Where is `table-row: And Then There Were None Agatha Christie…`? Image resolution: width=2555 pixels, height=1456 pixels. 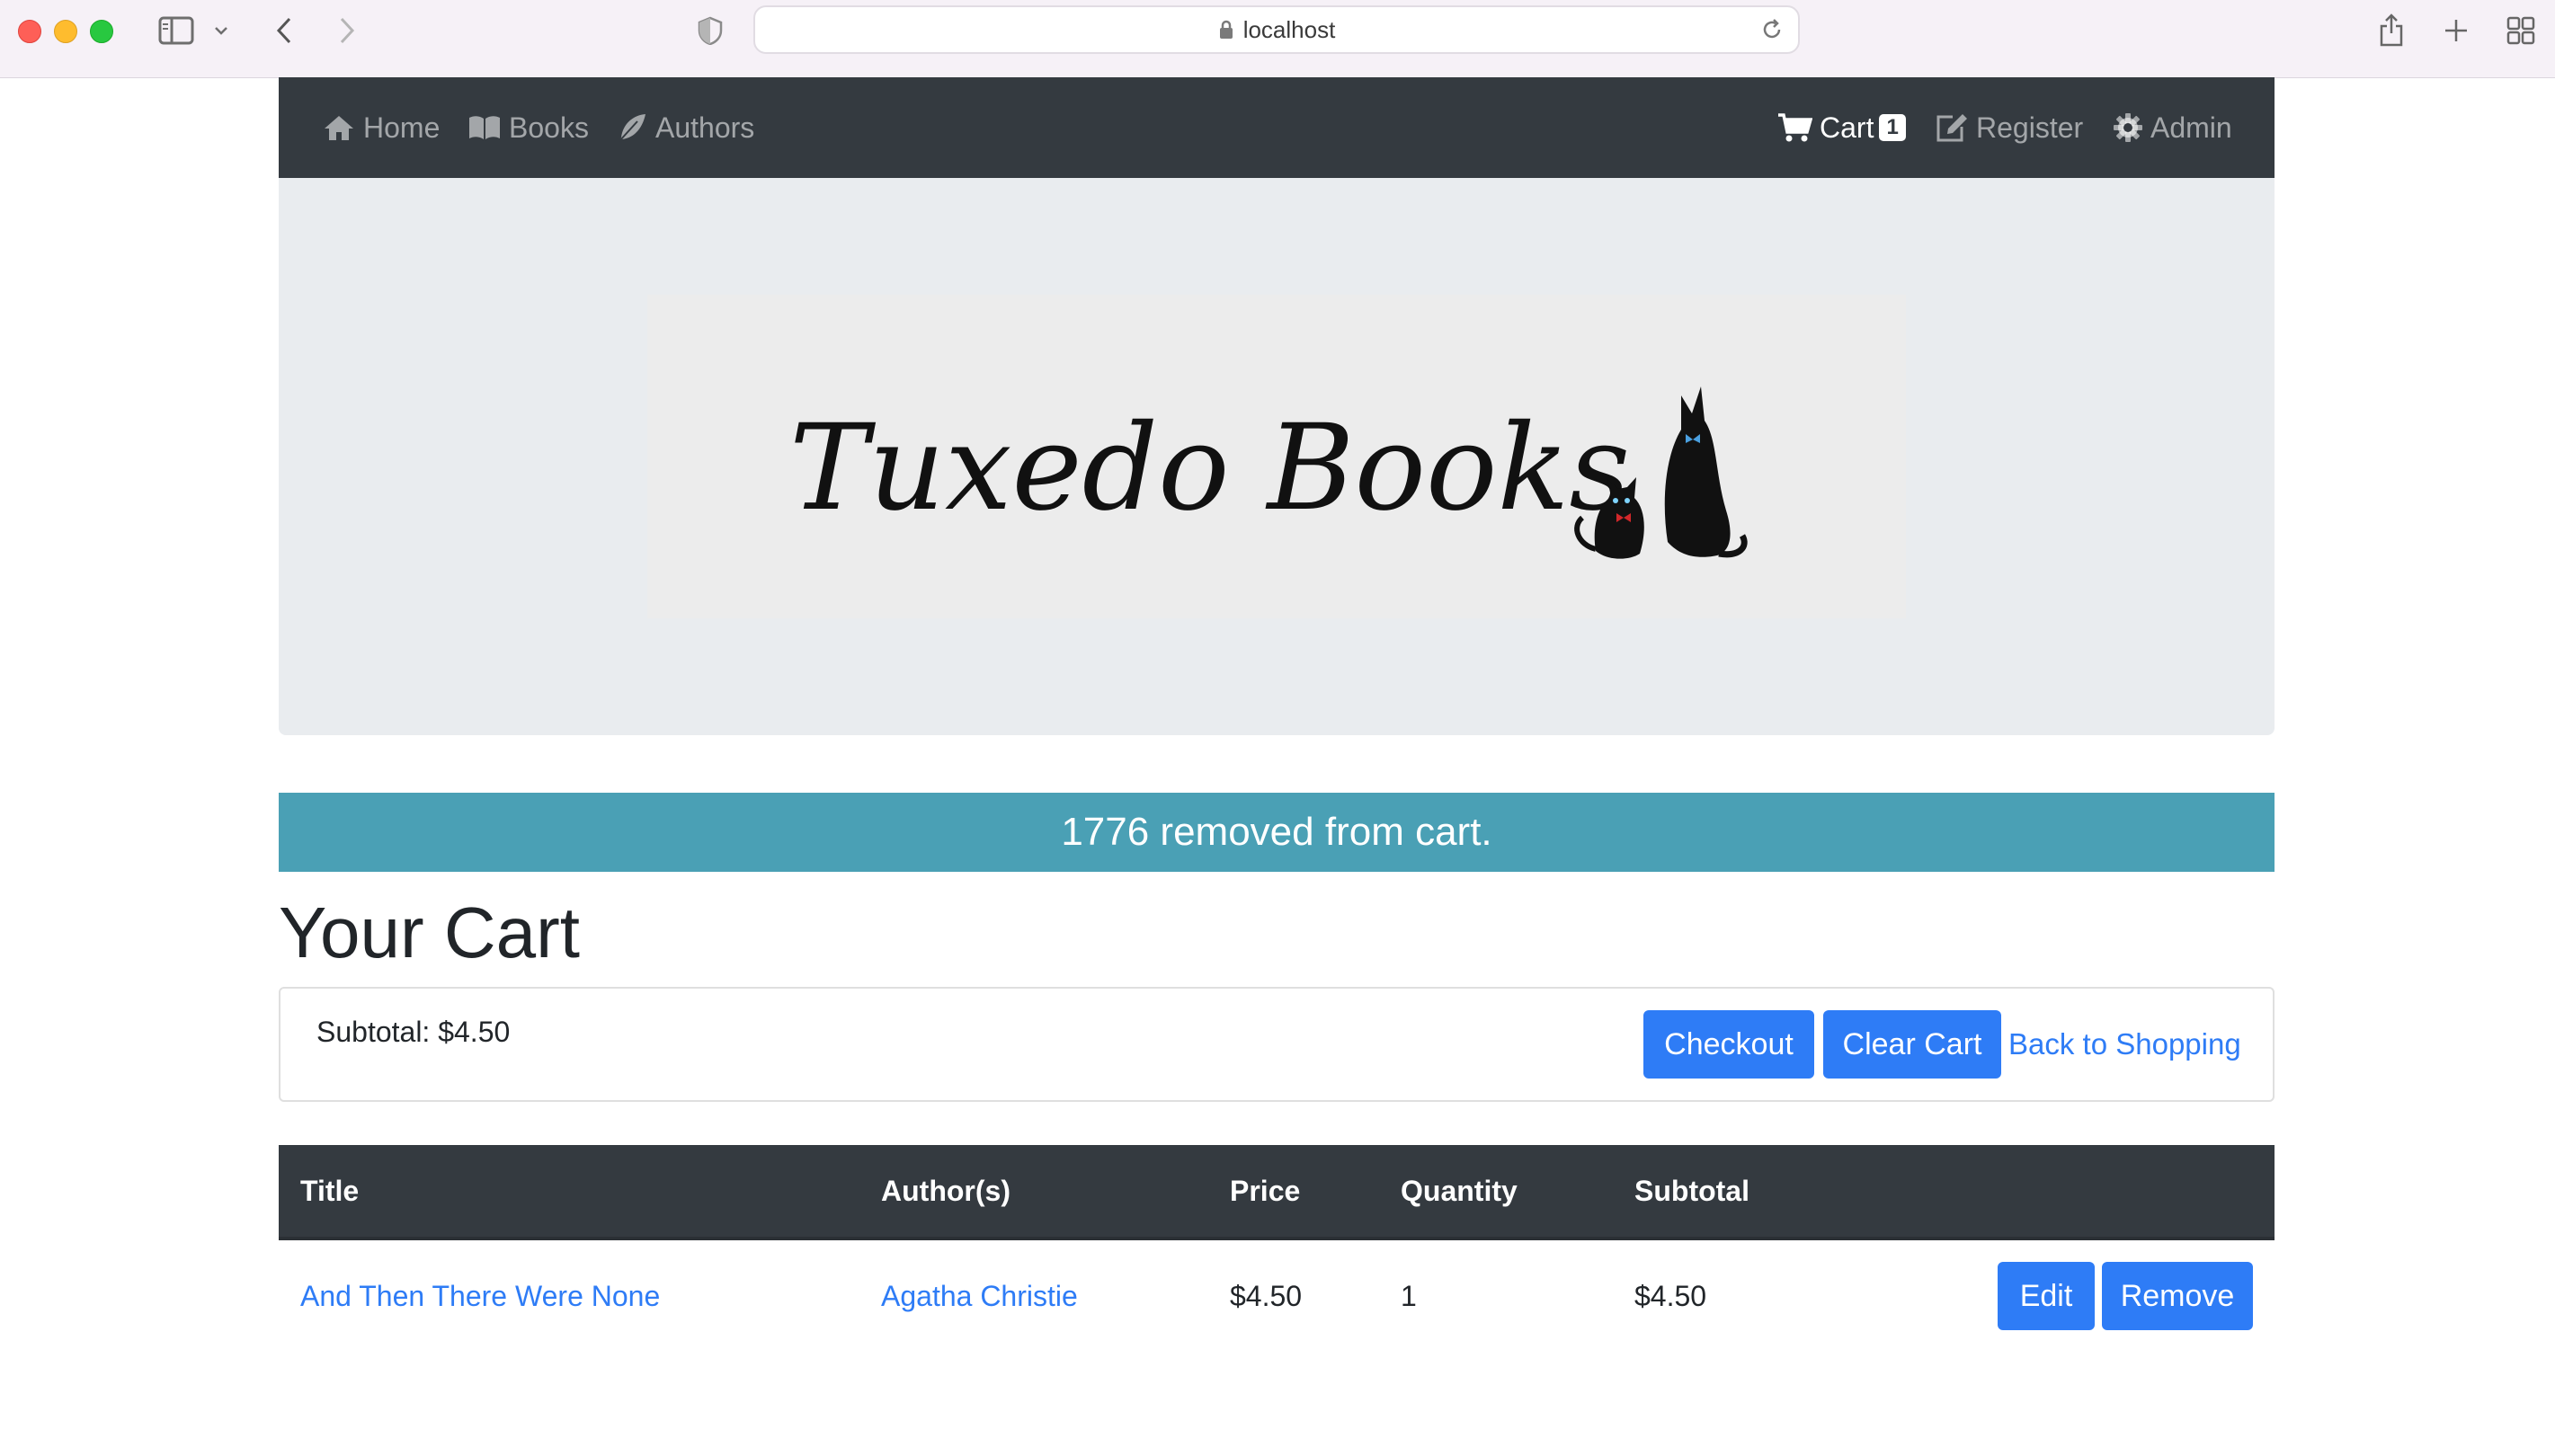
table-row: And Then There Were None Agatha Christie… is located at coordinates (1277, 1296).